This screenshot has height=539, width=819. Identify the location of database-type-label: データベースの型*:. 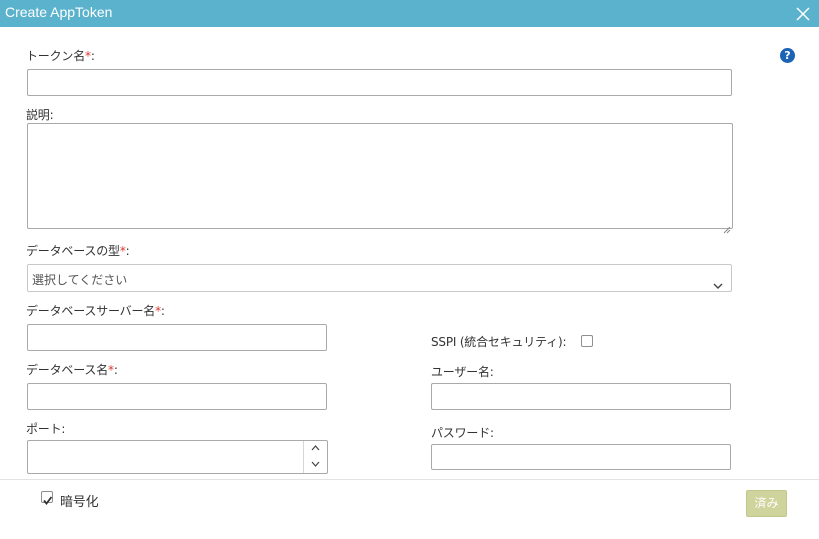
(78, 250).